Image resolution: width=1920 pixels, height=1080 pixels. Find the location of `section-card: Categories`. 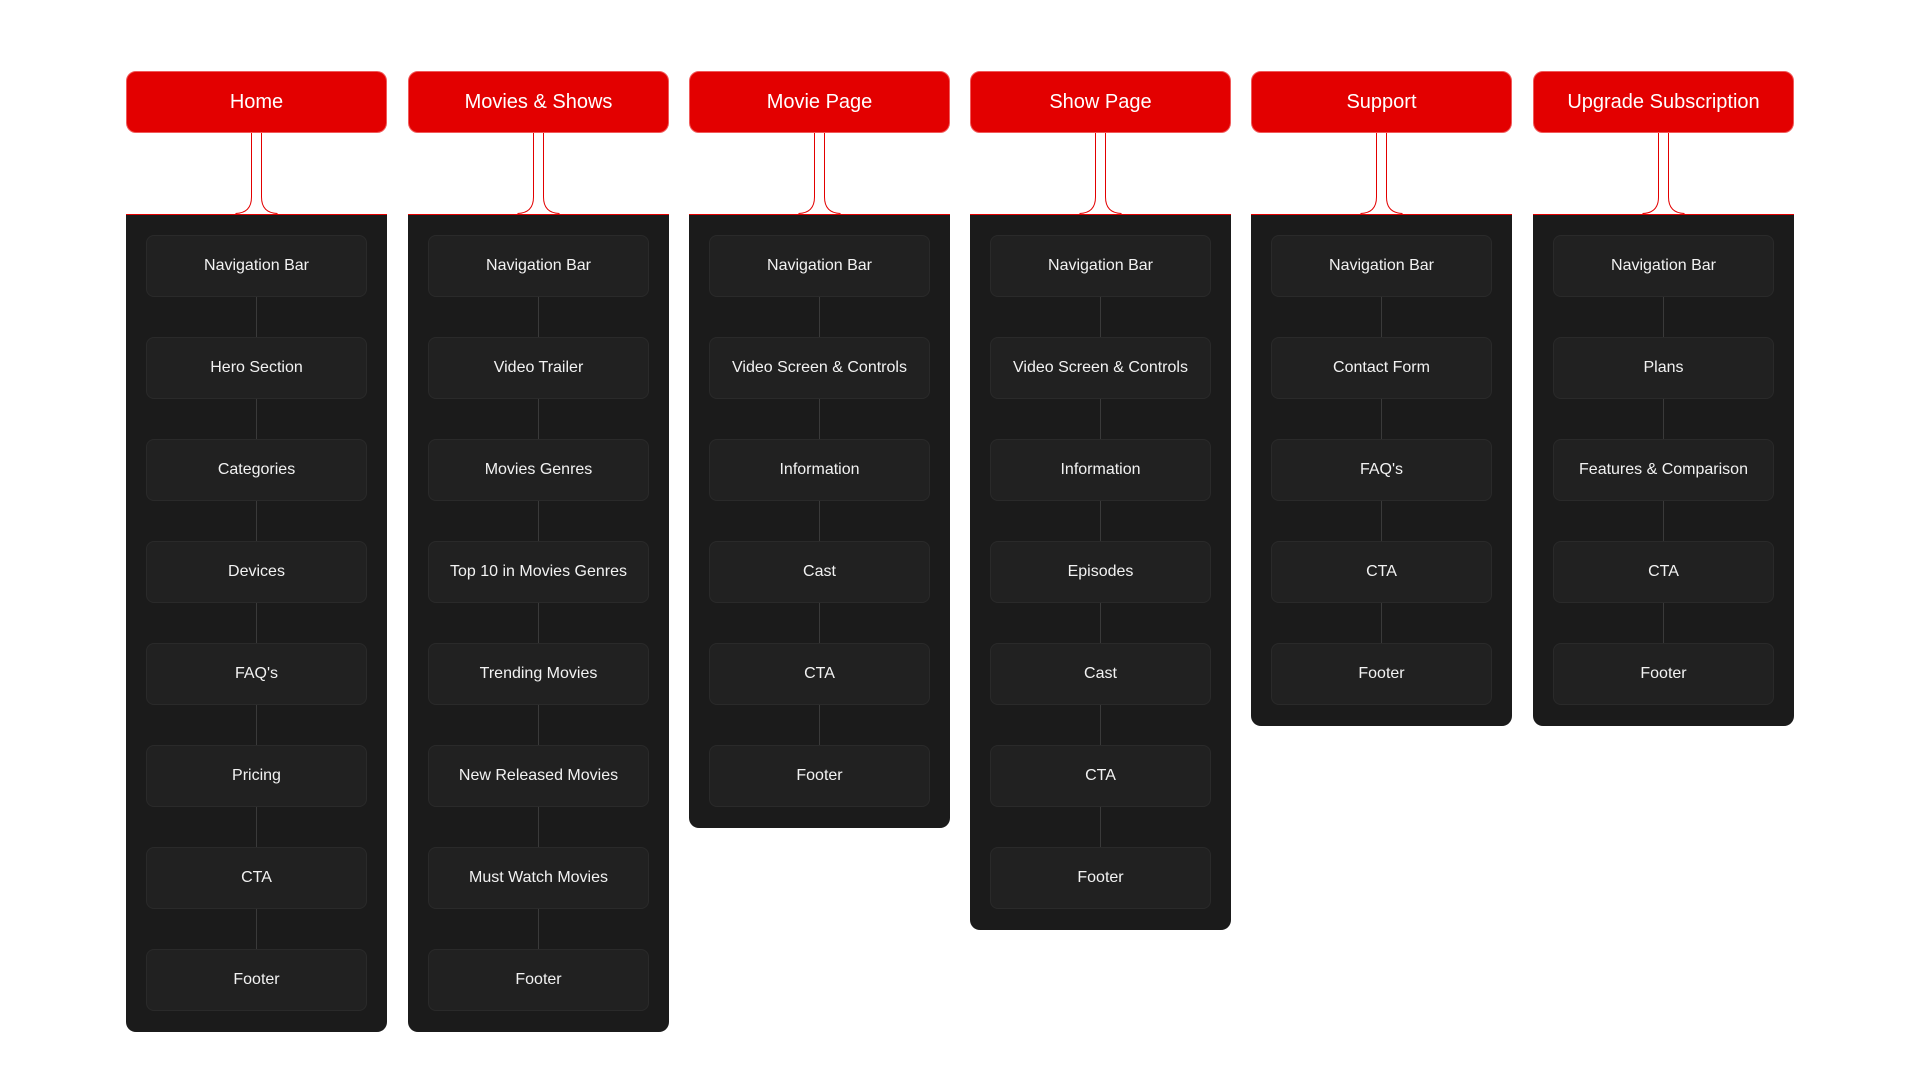

section-card: Categories is located at coordinates (256, 470).